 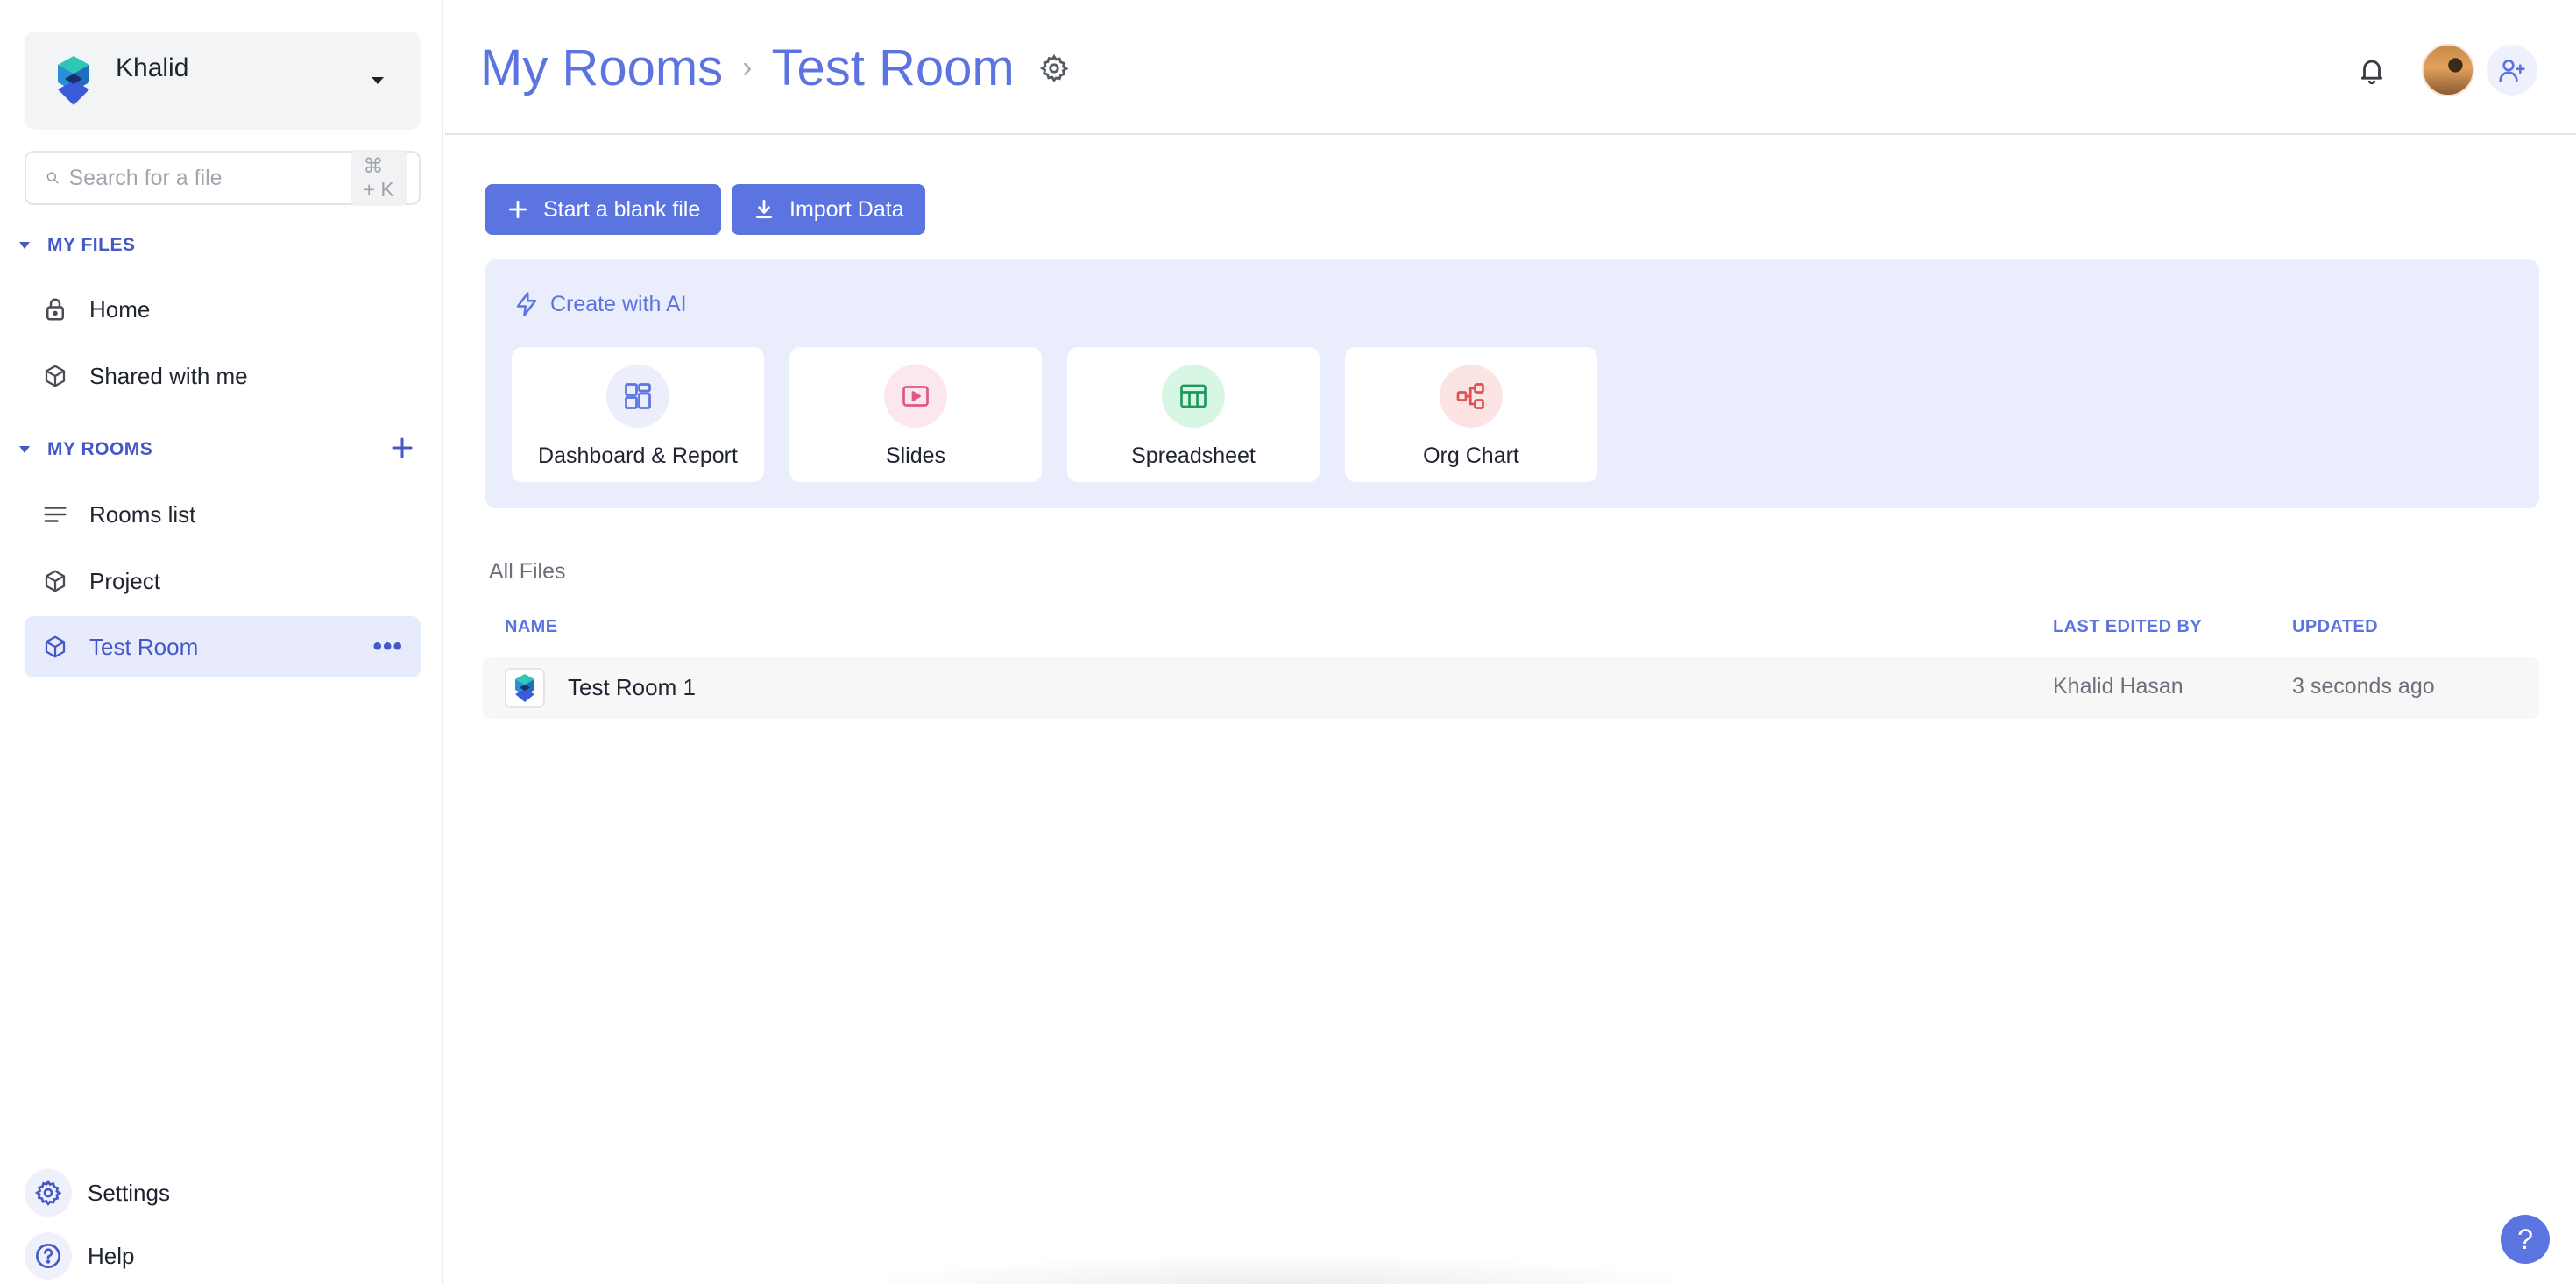 I want to click on my-files-section-toggle: MY FILES, so click(x=77, y=246).